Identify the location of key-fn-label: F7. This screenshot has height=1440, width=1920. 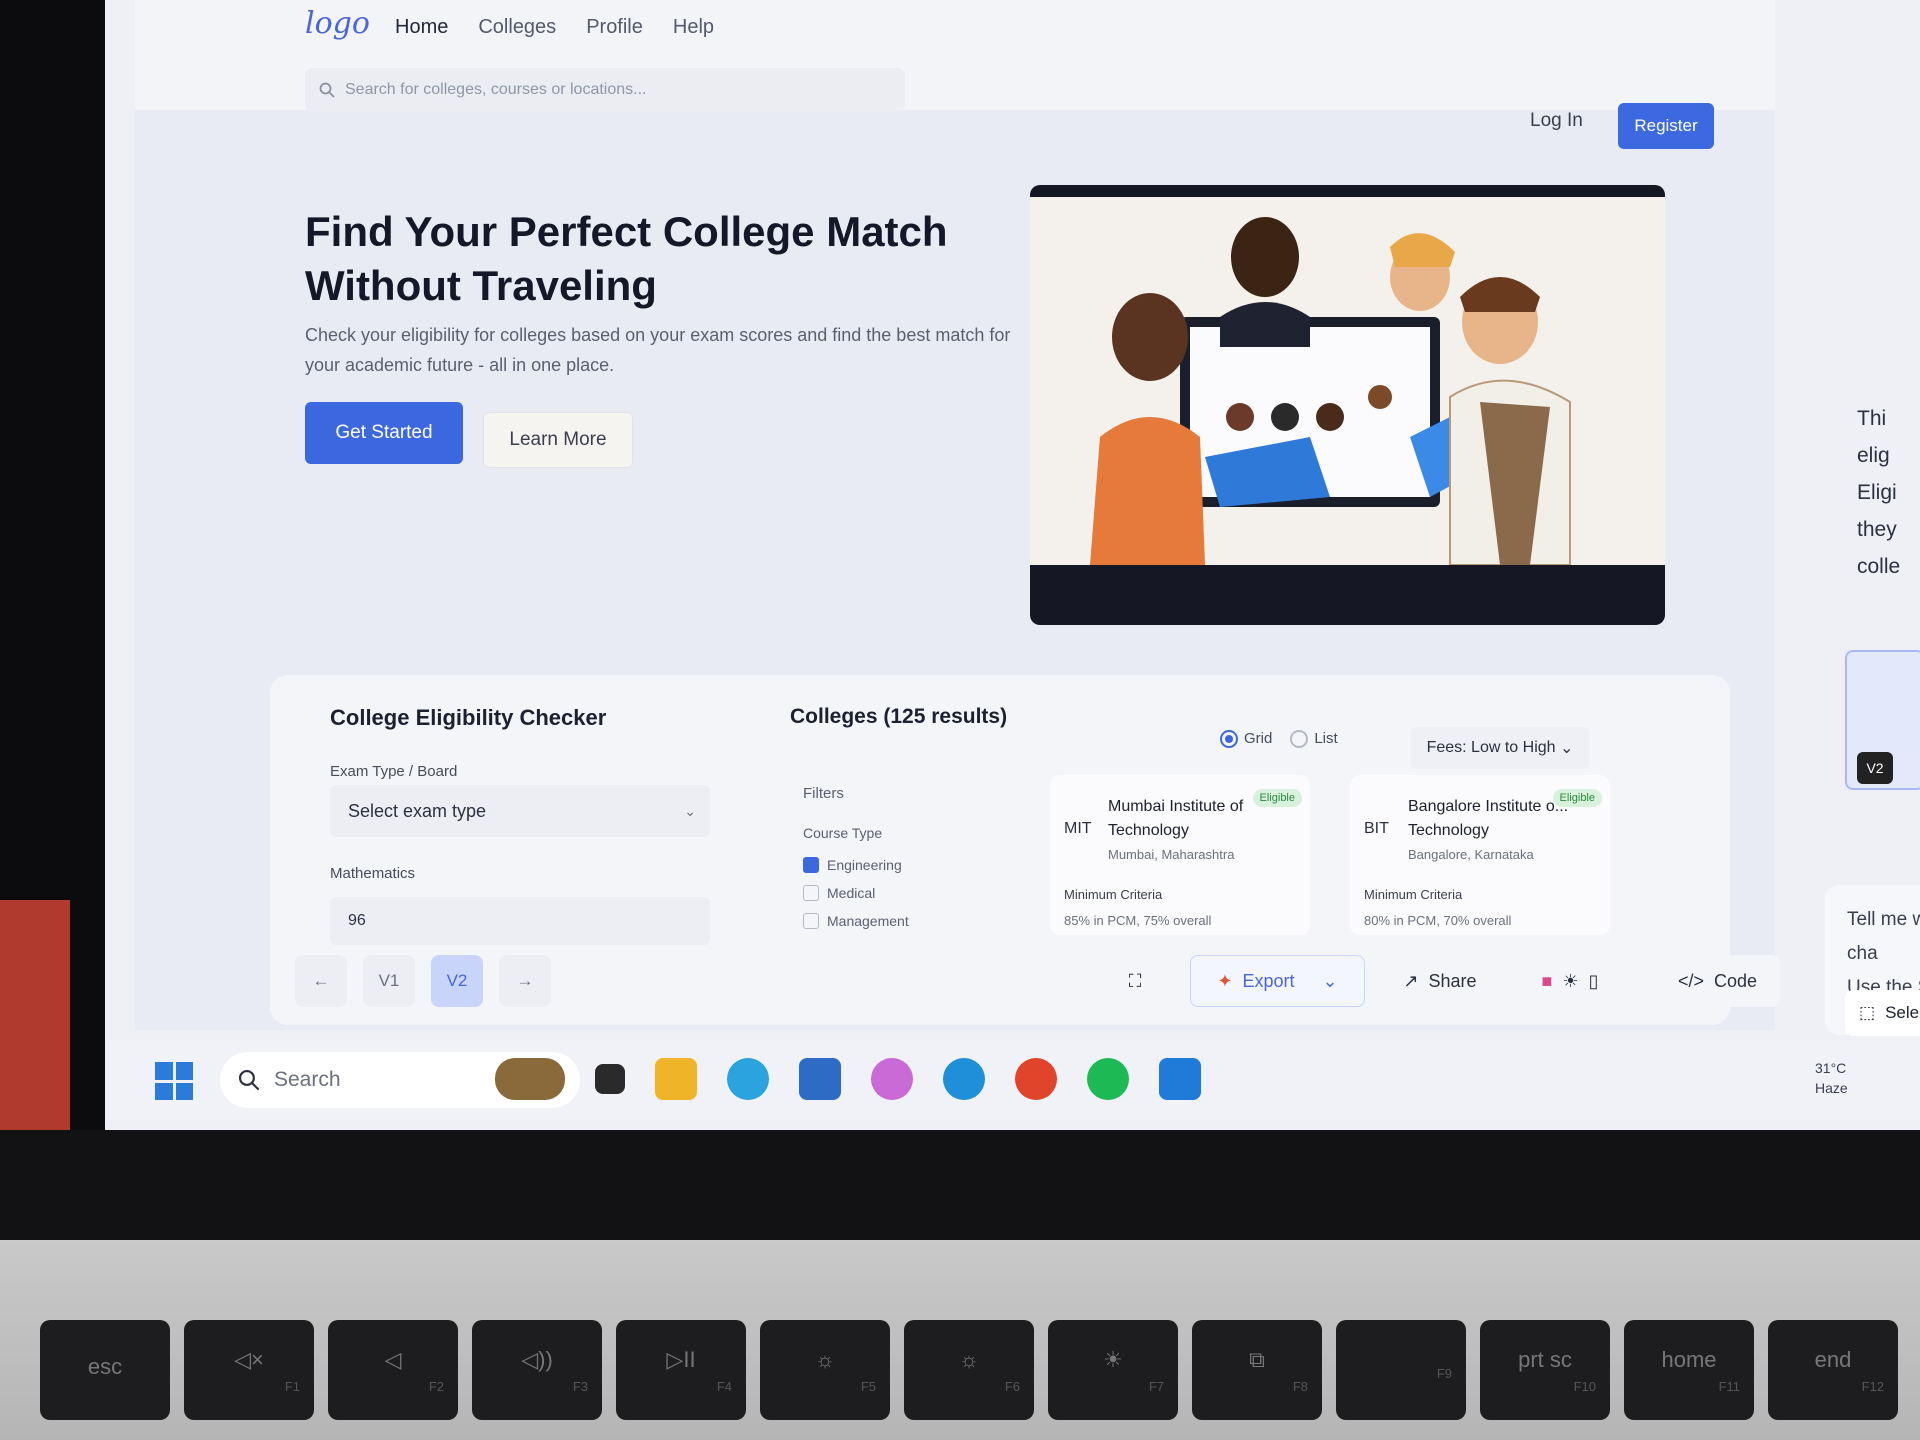
(1156, 1386).